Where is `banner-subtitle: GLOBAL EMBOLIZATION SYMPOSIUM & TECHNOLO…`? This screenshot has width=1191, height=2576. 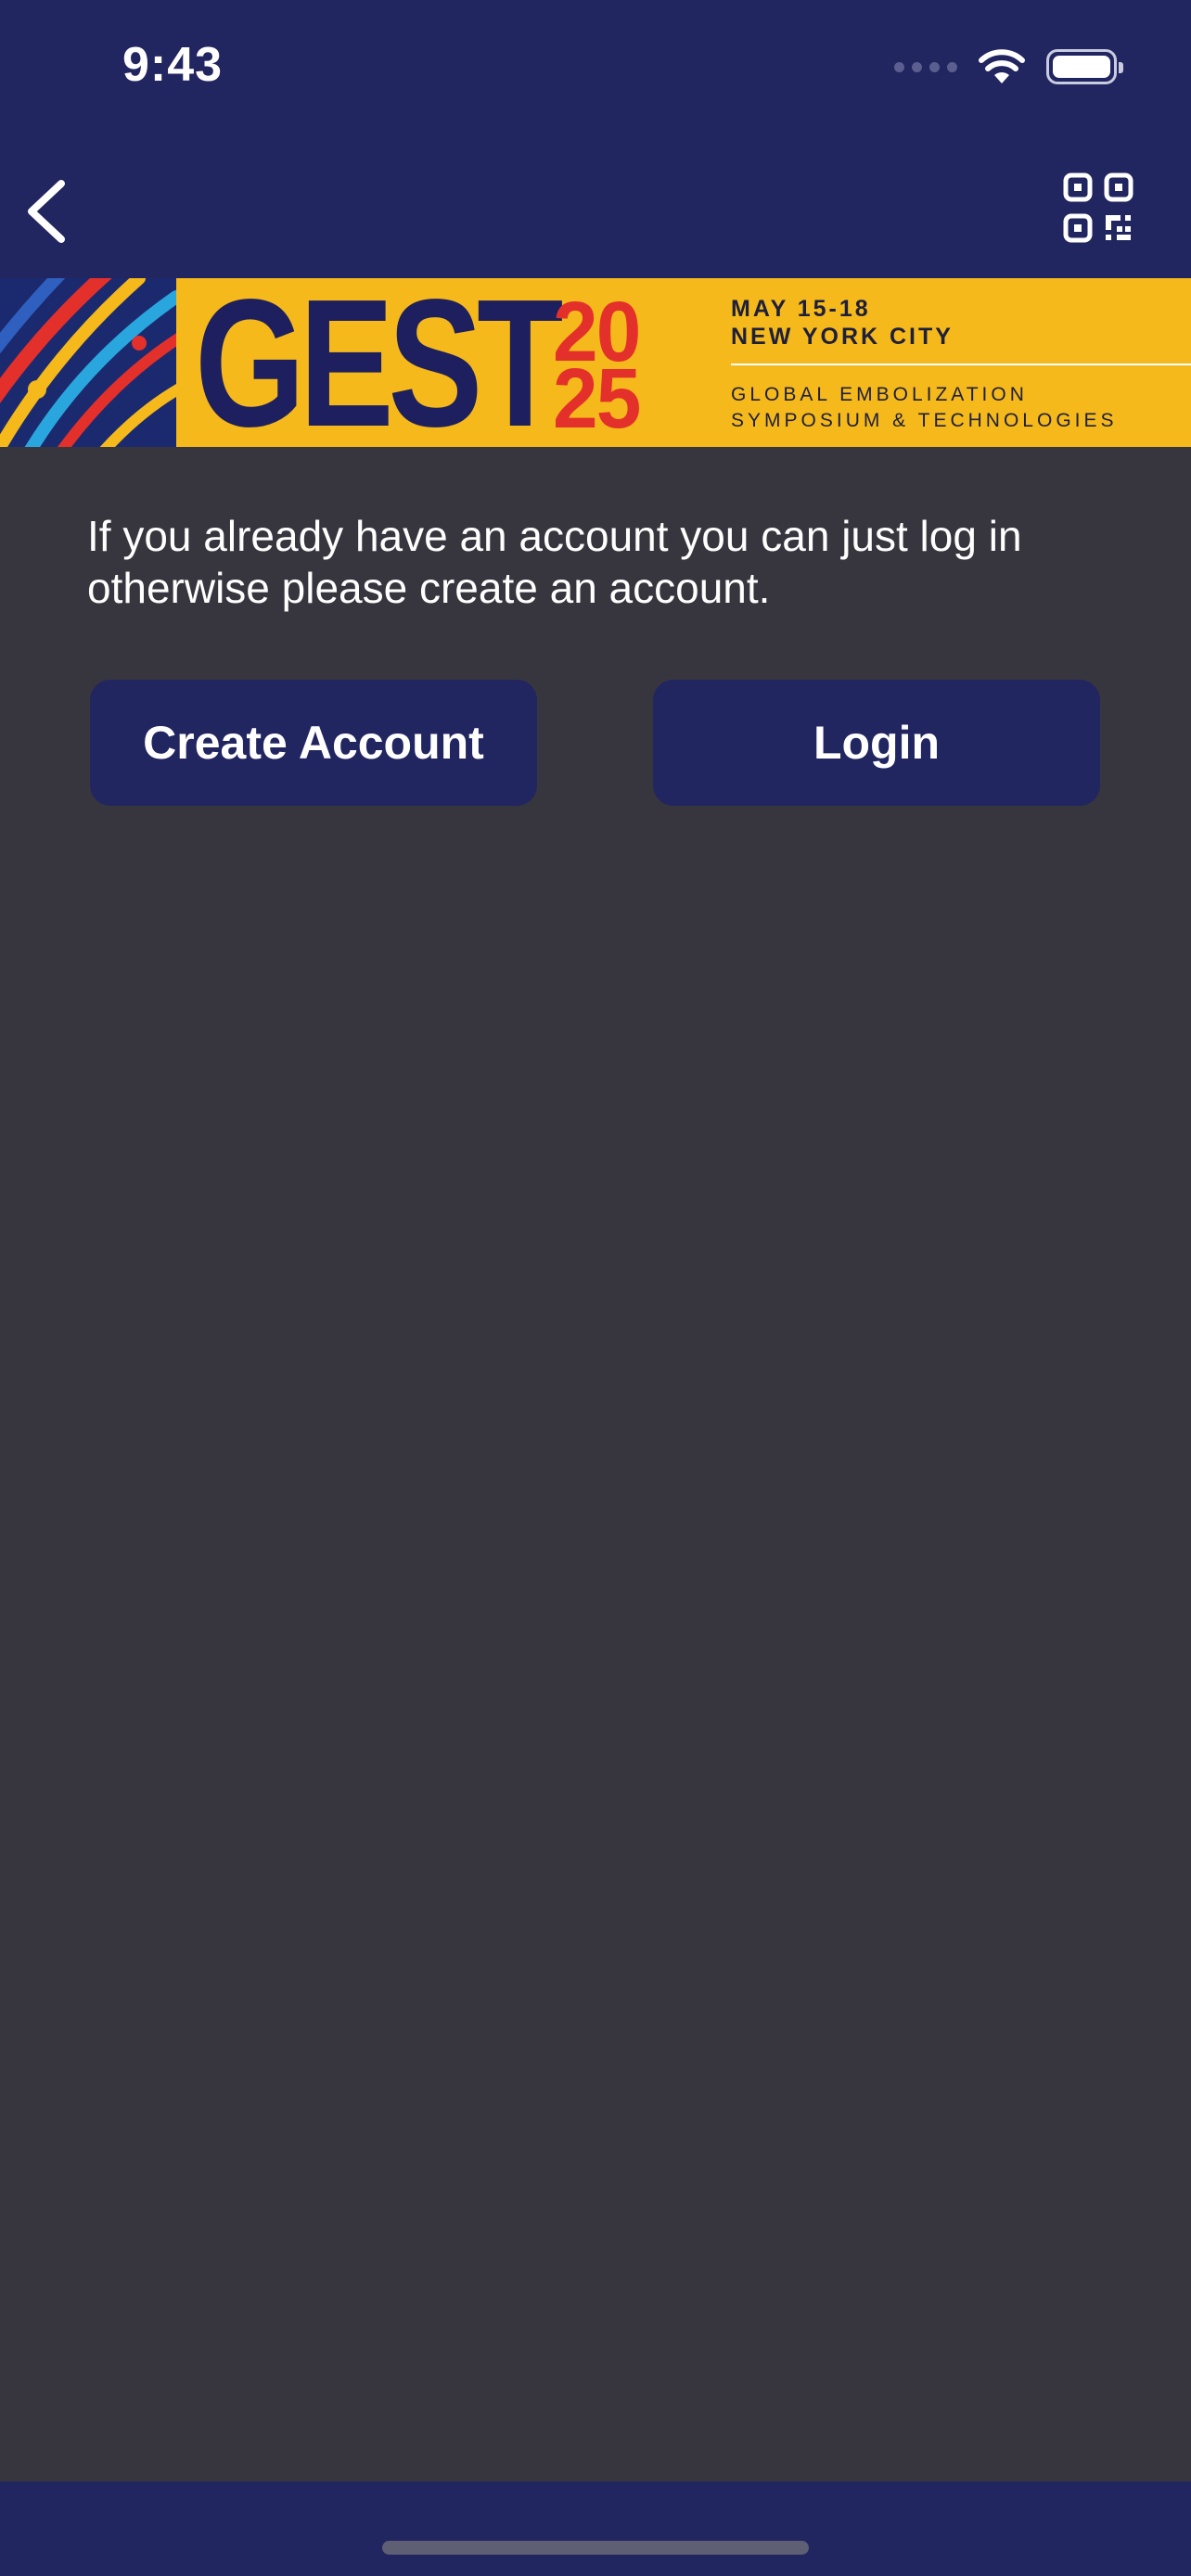 banner-subtitle: GLOBAL EMBOLIZATION SYMPOSIUM & TECHNOLO… is located at coordinates (924, 408).